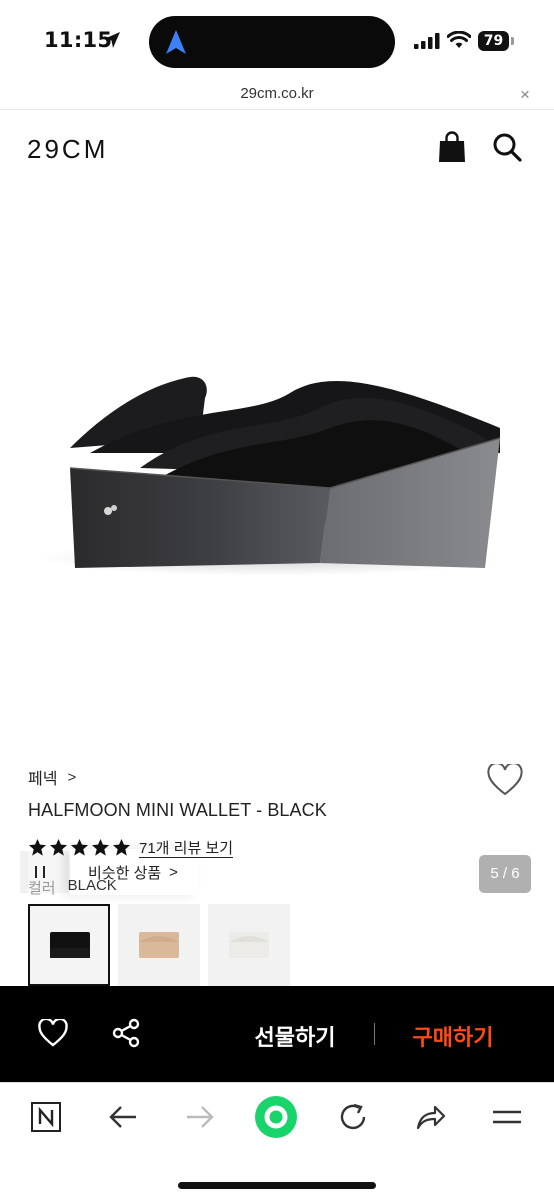  I want to click on rating-row: 71개 리뷰 보기, so click(130, 847).